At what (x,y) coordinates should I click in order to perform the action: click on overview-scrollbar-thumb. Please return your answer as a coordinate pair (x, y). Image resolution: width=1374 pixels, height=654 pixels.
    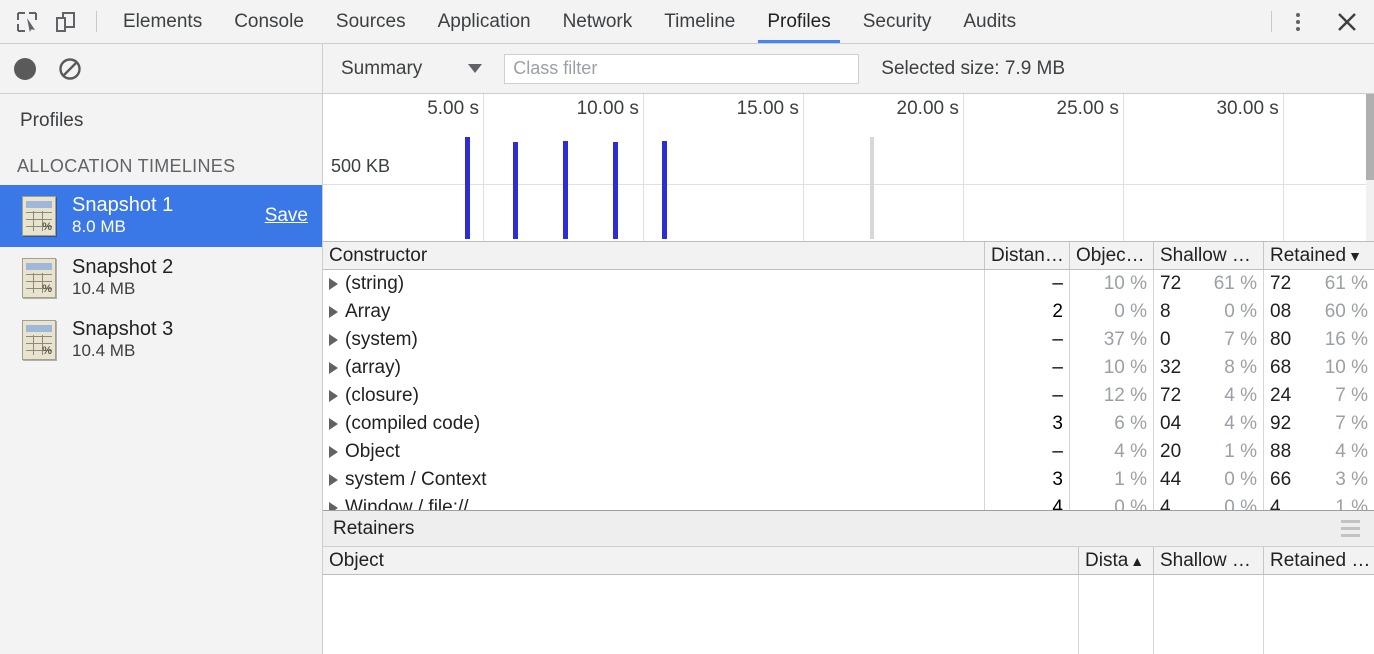
    Looking at the image, I should click on (1370, 137).